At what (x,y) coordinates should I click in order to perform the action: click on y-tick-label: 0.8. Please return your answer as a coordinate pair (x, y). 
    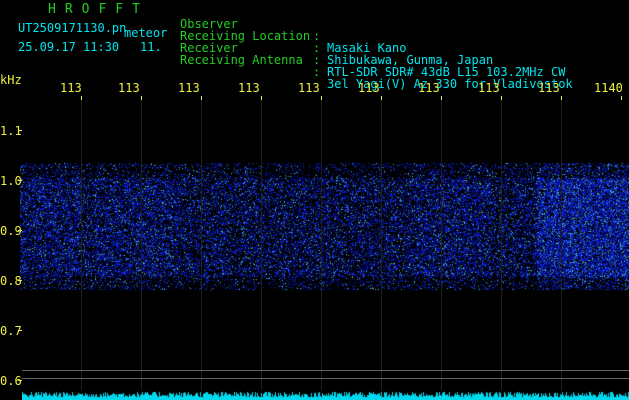
    Looking at the image, I should click on (11, 281).